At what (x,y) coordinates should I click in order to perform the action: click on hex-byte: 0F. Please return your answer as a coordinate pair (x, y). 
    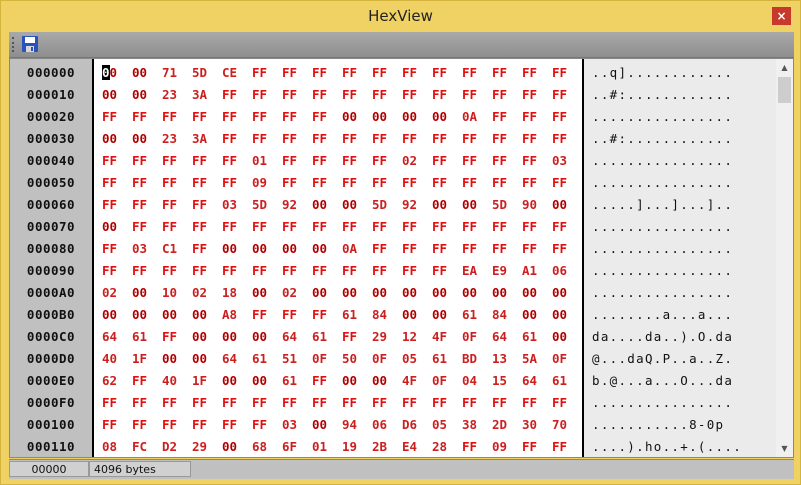
    Looking at the image, I should click on (444, 381).